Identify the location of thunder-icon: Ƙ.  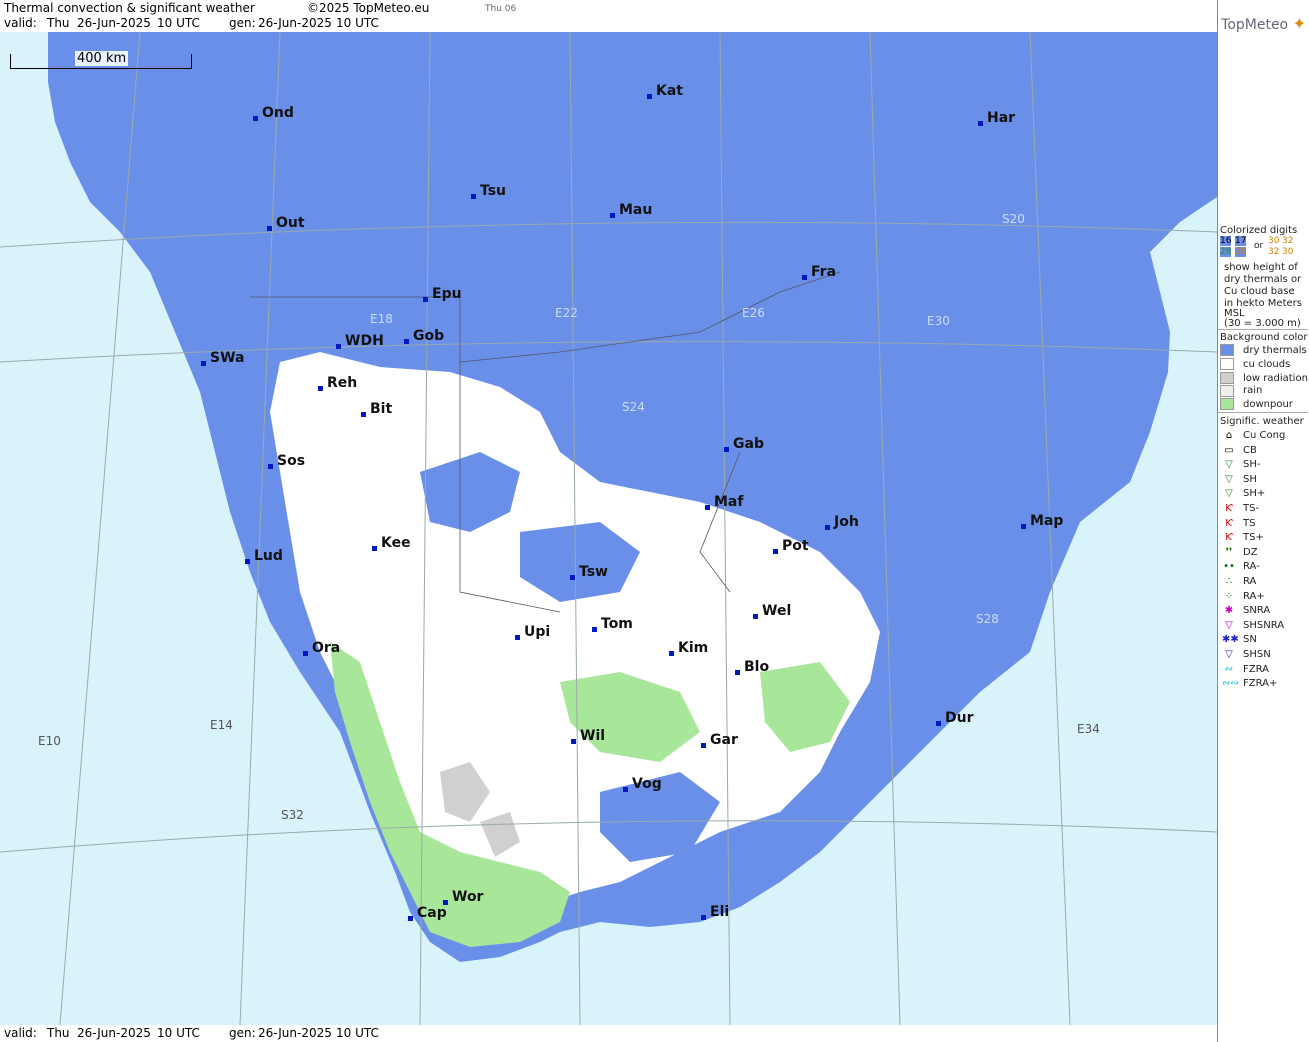
(1229, 523).